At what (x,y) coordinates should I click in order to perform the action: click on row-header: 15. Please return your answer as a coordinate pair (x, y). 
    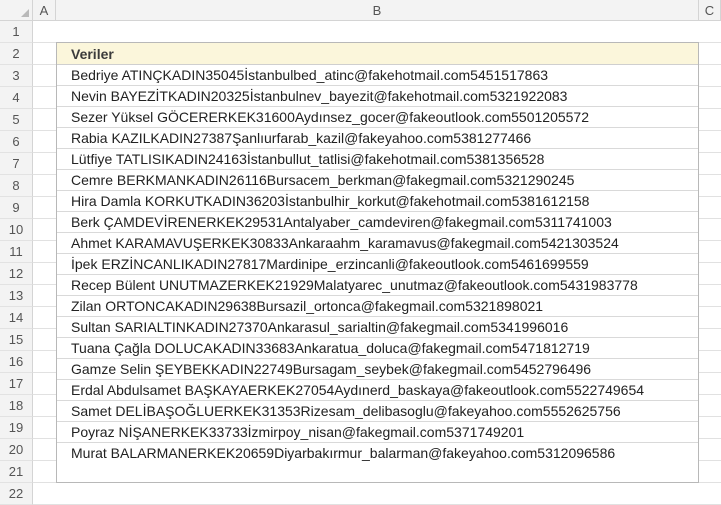
    Looking at the image, I should click on (16, 340).